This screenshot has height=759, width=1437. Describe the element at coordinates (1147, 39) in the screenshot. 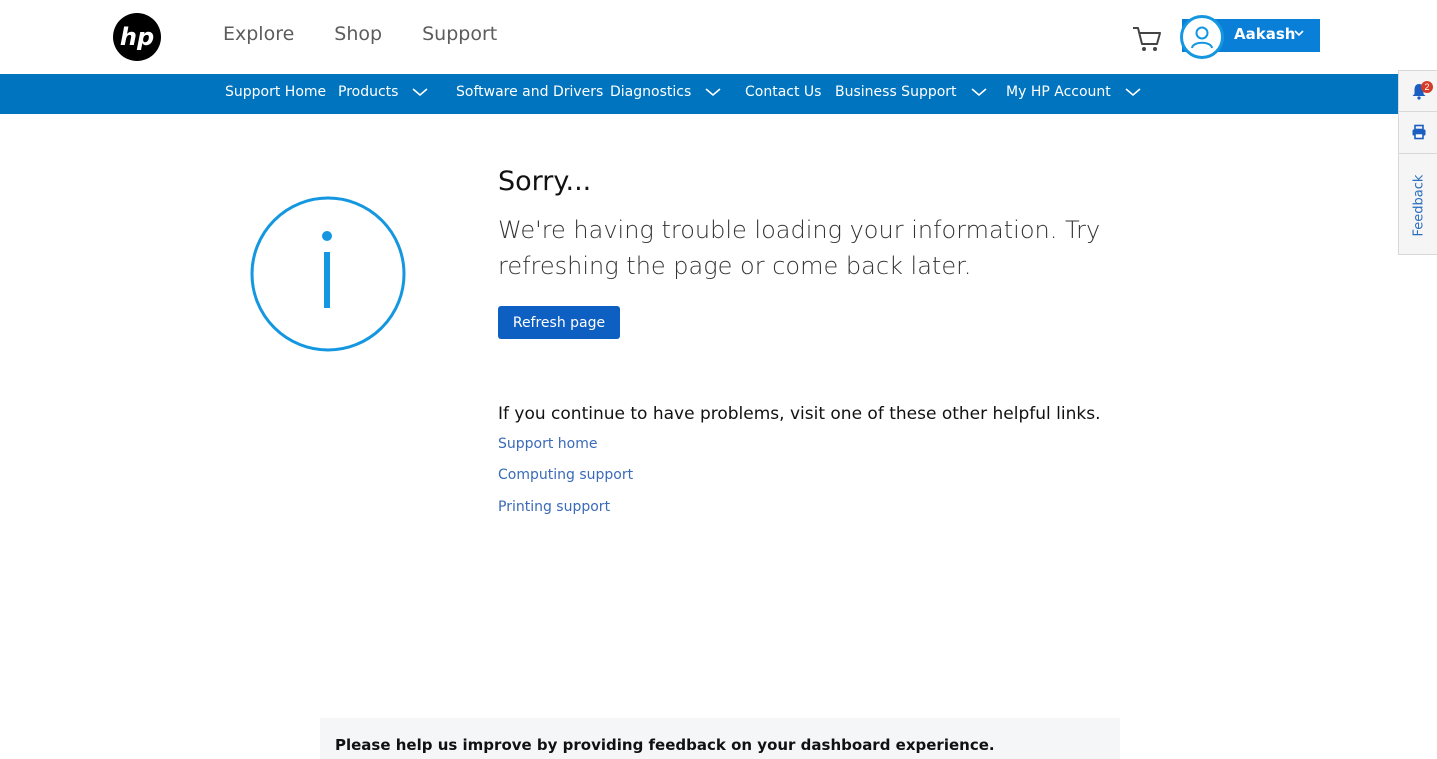

I see `cart-icon` at that location.